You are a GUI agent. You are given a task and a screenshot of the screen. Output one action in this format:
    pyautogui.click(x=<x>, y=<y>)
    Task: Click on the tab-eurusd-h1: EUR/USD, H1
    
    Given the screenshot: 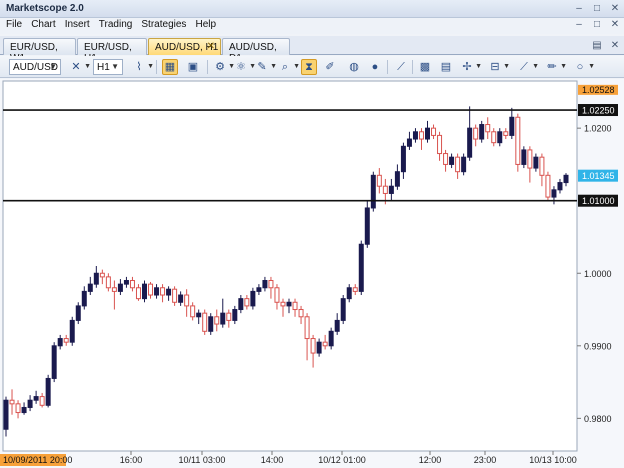 What is the action you would take?
    pyautogui.click(x=112, y=51)
    